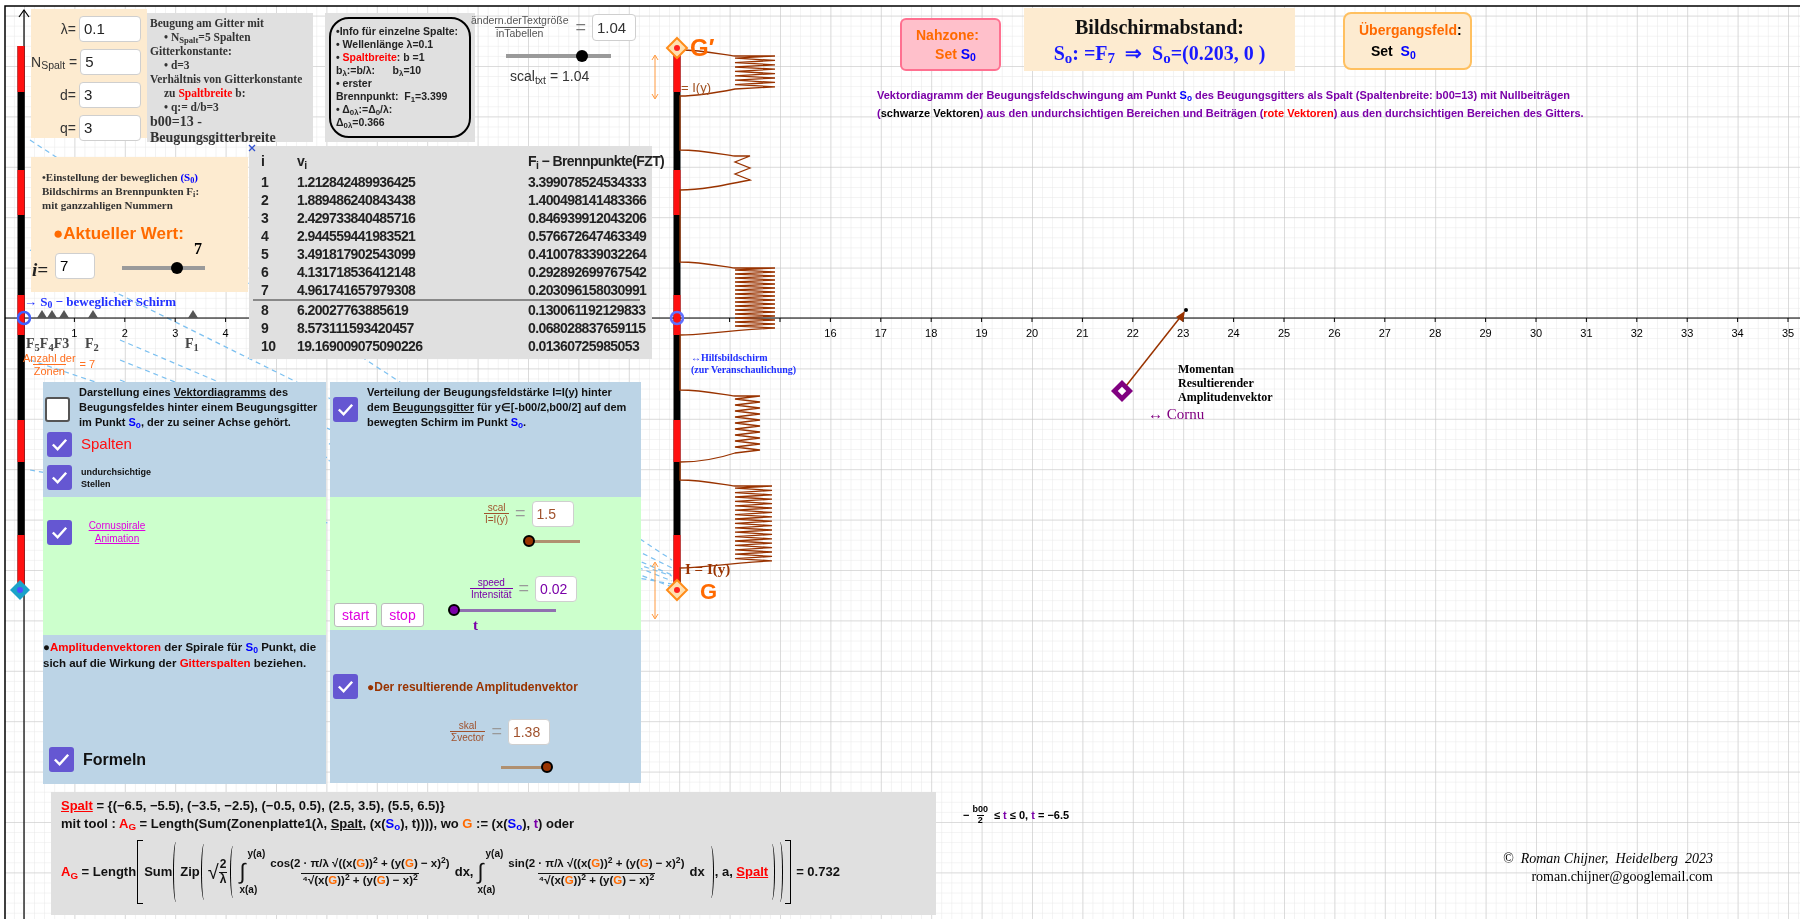  I want to click on input-field: 1.04, so click(614, 27).